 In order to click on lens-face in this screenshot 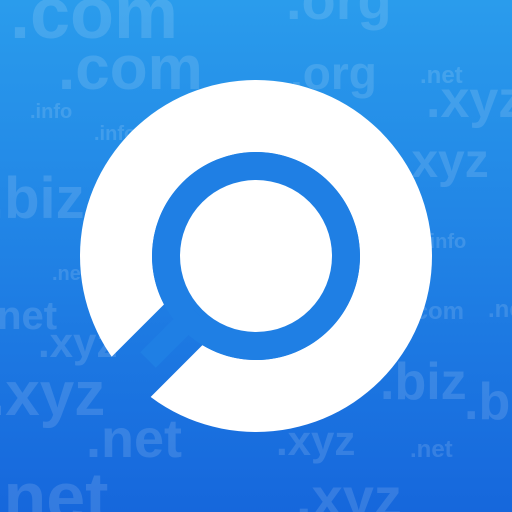, I will do `click(256, 256)`.